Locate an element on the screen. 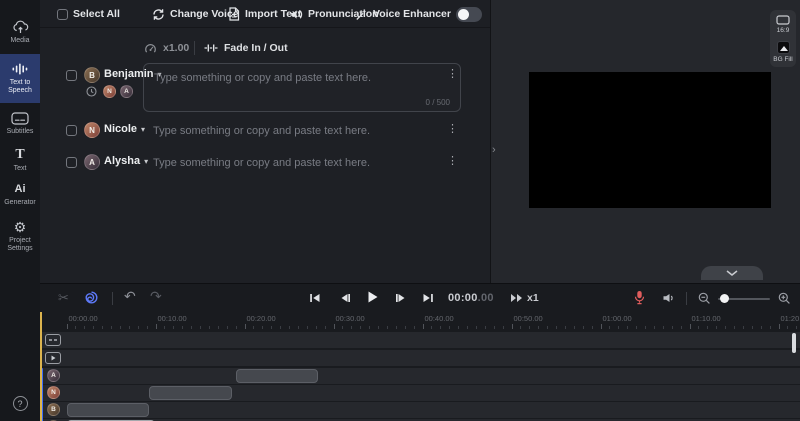 The image size is (800, 421). track-avatar: B is located at coordinates (53, 409).